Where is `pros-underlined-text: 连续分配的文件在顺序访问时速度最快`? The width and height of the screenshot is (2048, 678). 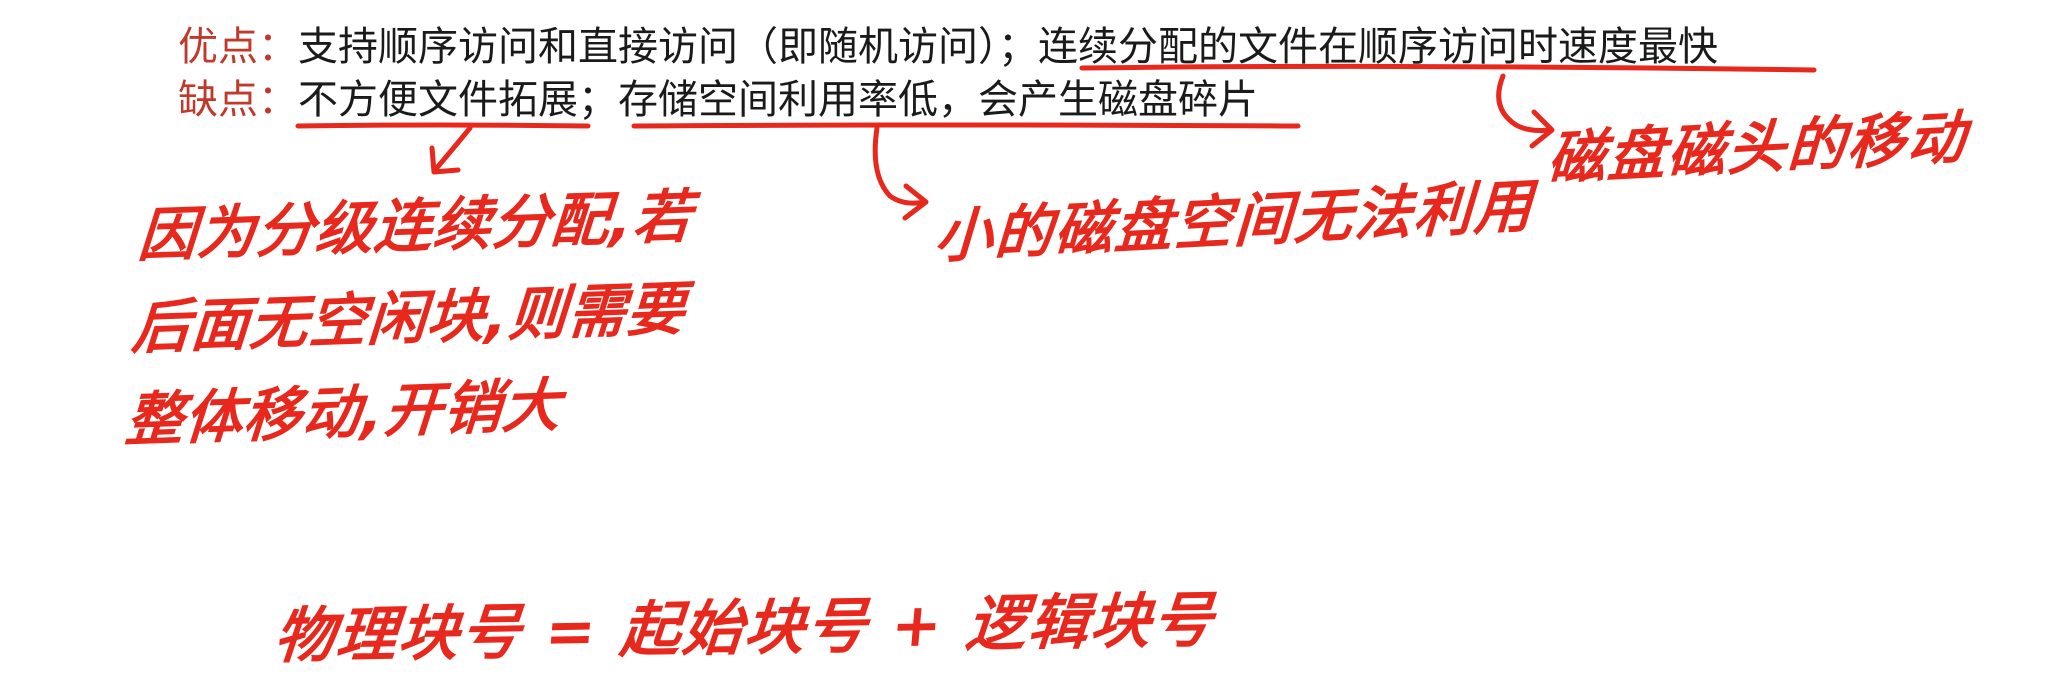
pros-underlined-text: 连续分配的文件在顺序访问时速度最快 is located at coordinates (1378, 47).